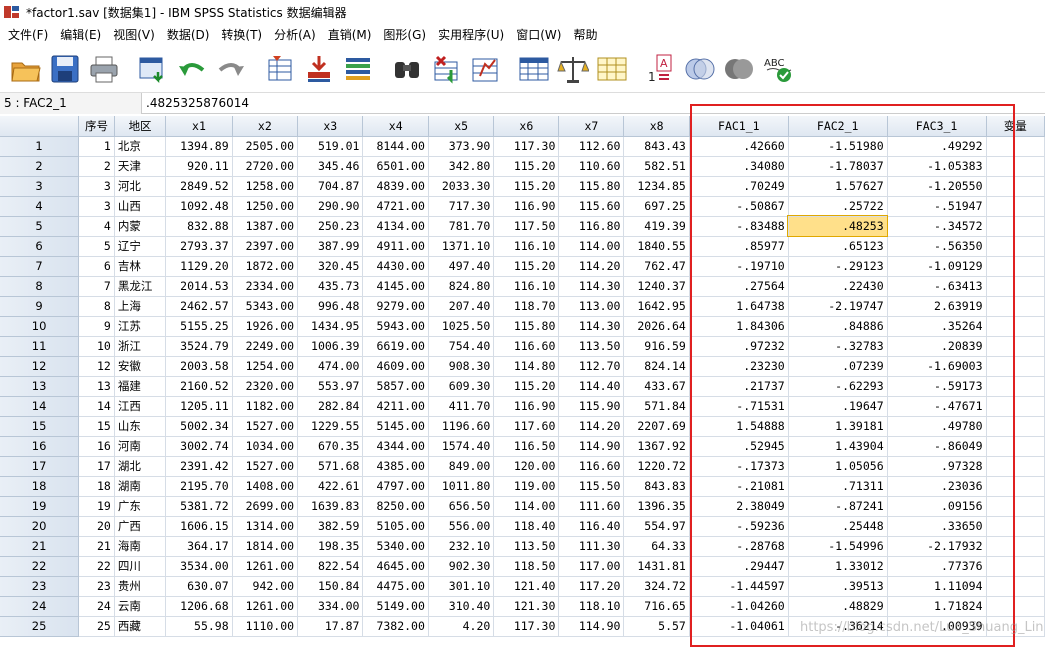 Image resolution: width=1045 pixels, height=652 pixels. I want to click on data-cell: 辽宁, so click(140, 246).